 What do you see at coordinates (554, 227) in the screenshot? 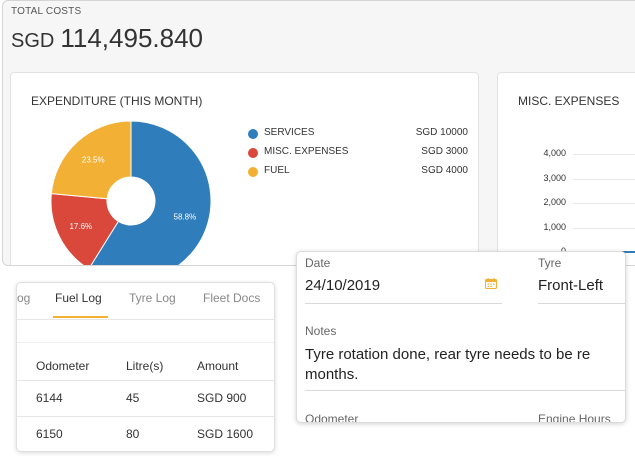
I see `y-tick-label: 1,000` at bounding box center [554, 227].